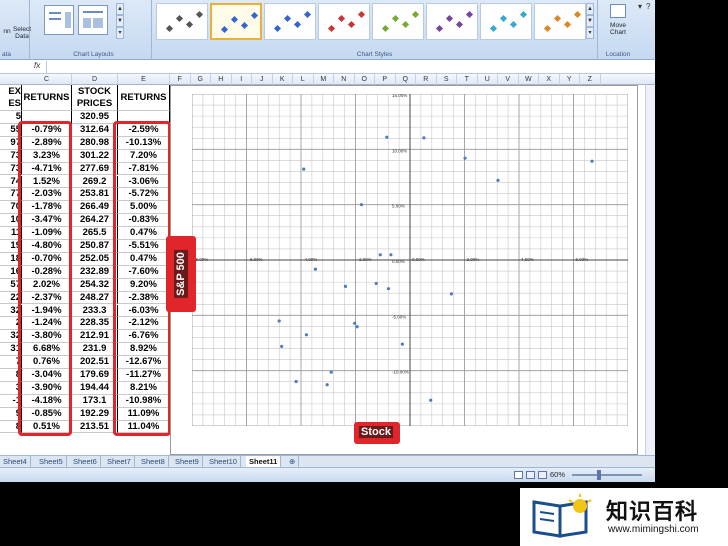 The height and width of the screenshot is (546, 728). I want to click on sheet-tab-sheet5: Sheet5, so click(51, 461).